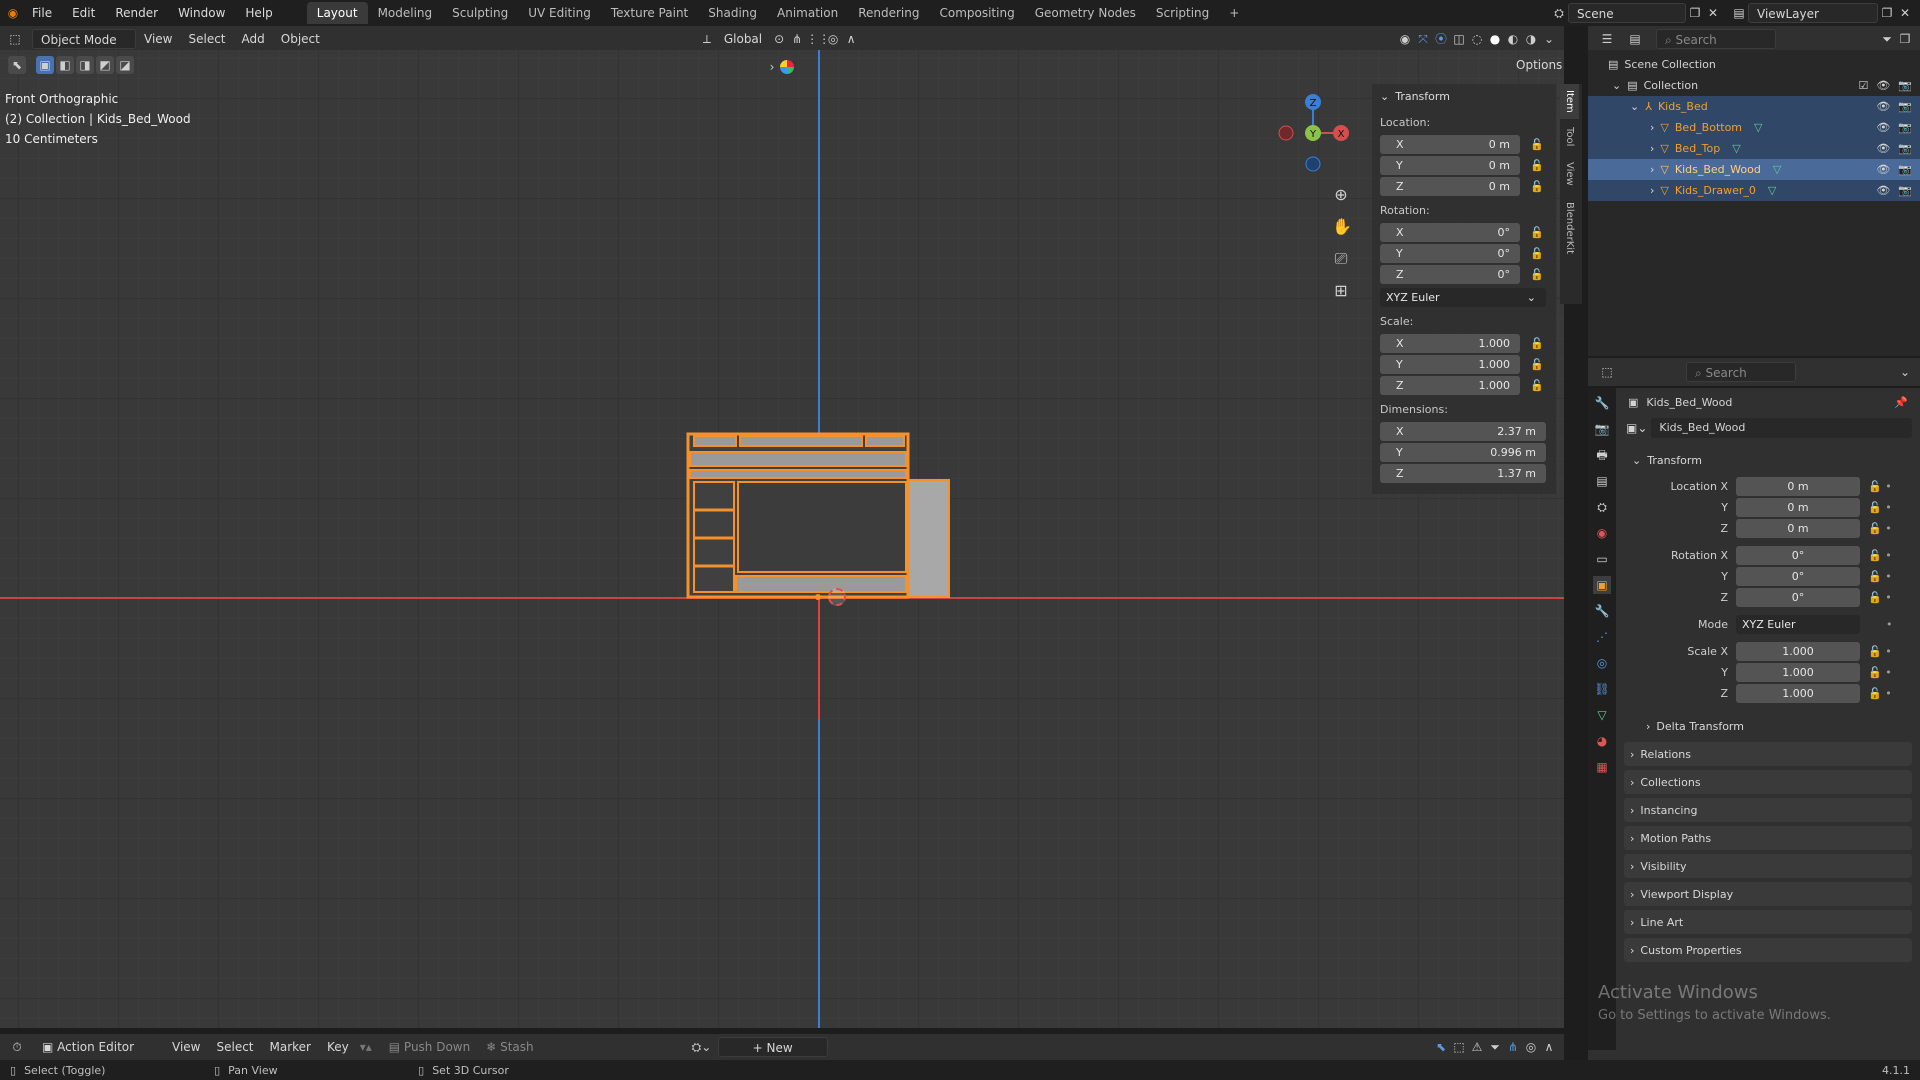  I want to click on menu-marker: Marker, so click(290, 1047).